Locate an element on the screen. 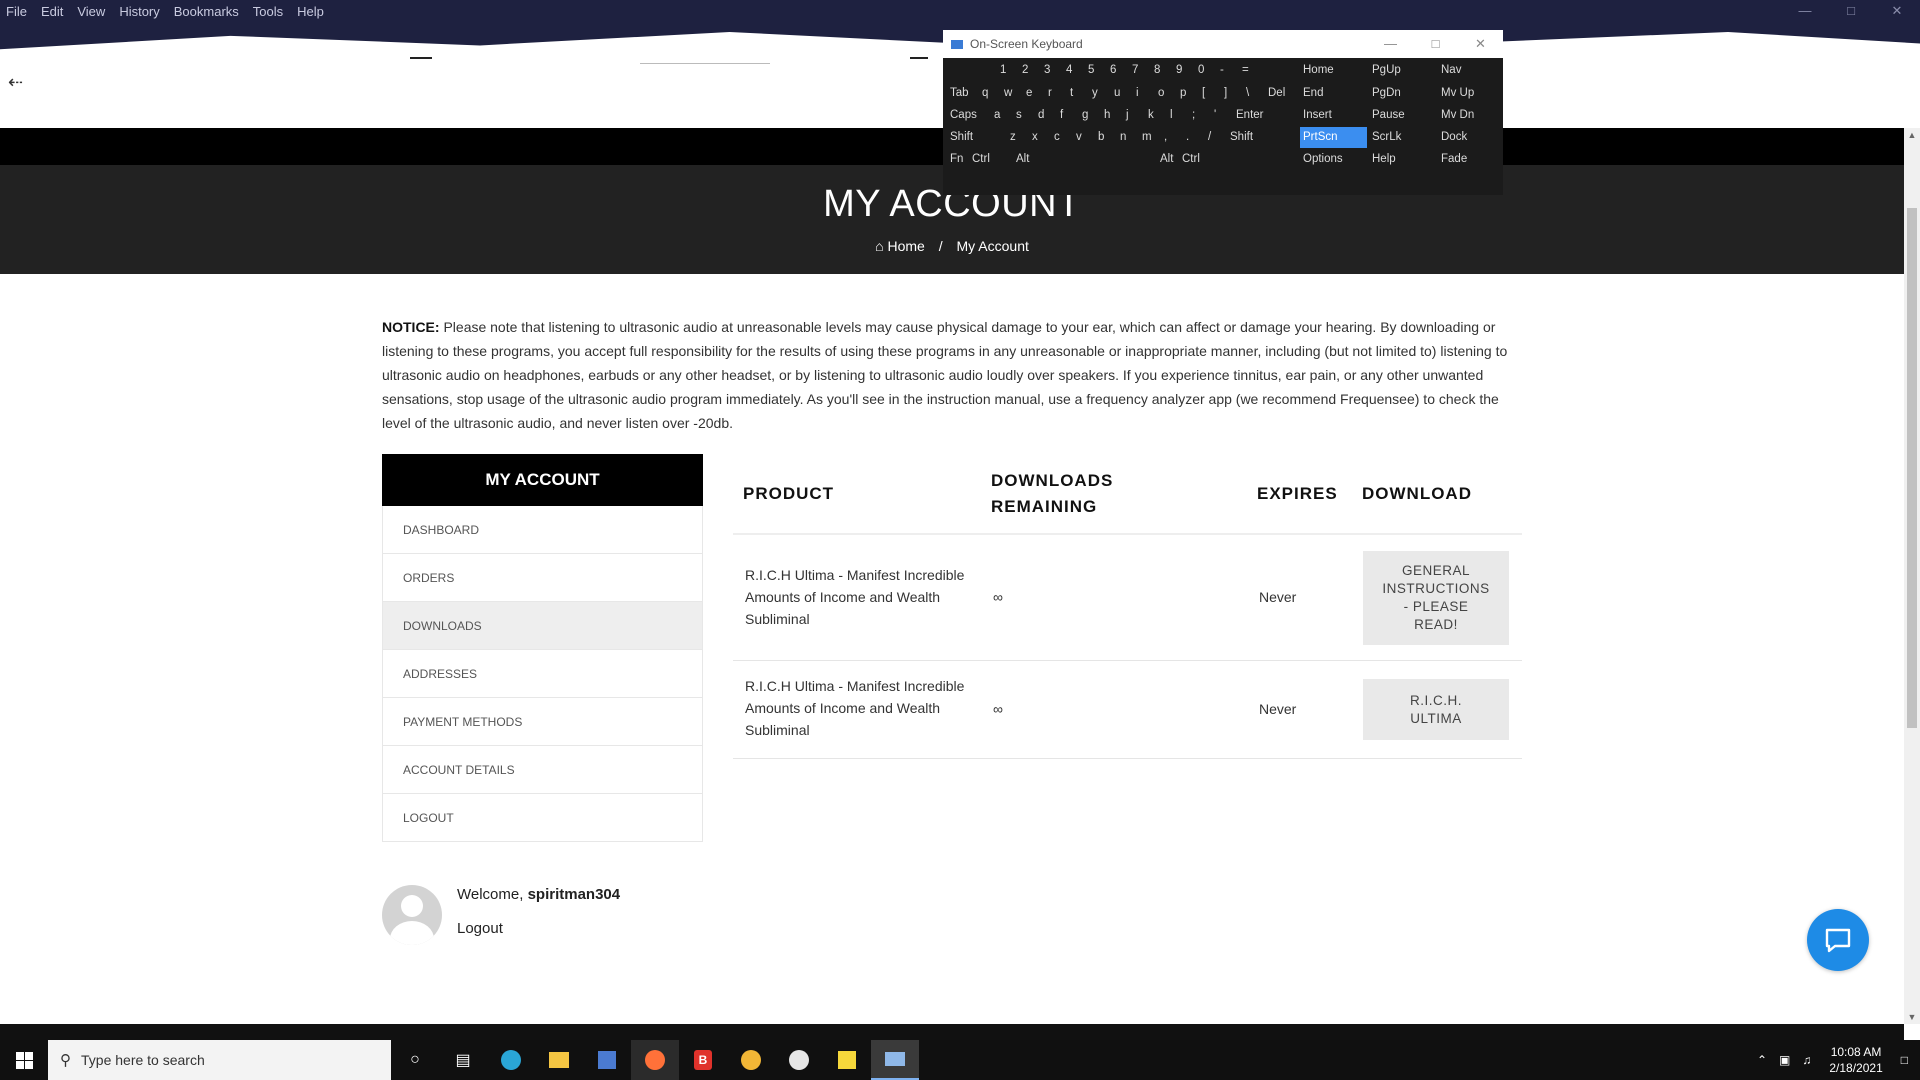 The width and height of the screenshot is (1920, 1080). osk-key: k is located at coordinates (1156, 115).